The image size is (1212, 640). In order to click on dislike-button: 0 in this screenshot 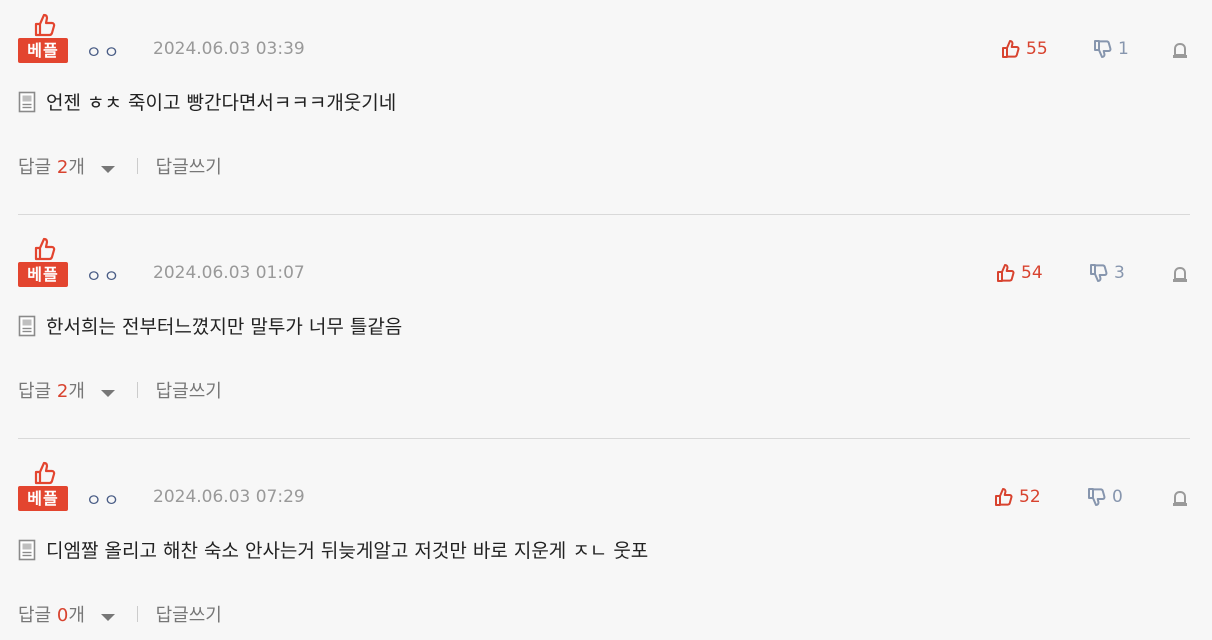, I will do `click(1104, 497)`.